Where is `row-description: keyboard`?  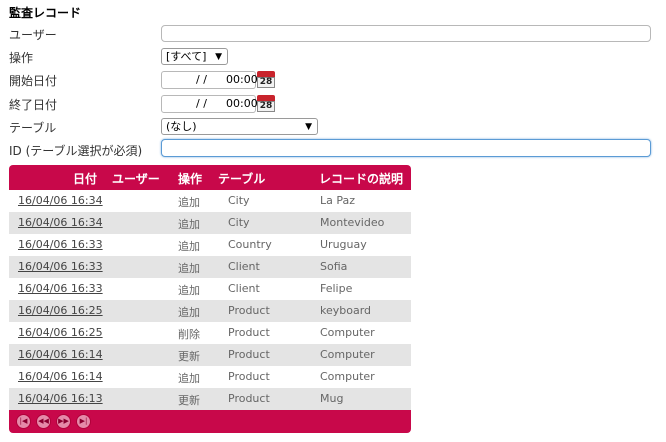 row-description: keyboard is located at coordinates (346, 310).